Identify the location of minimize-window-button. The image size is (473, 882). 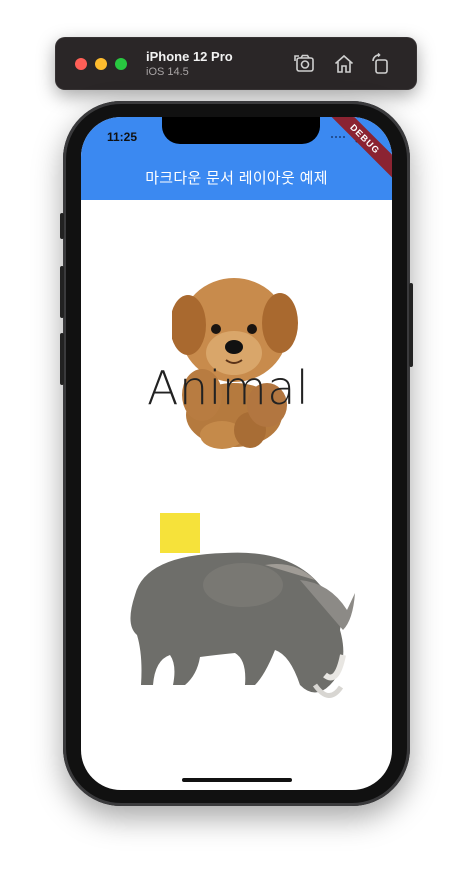
(101, 64).